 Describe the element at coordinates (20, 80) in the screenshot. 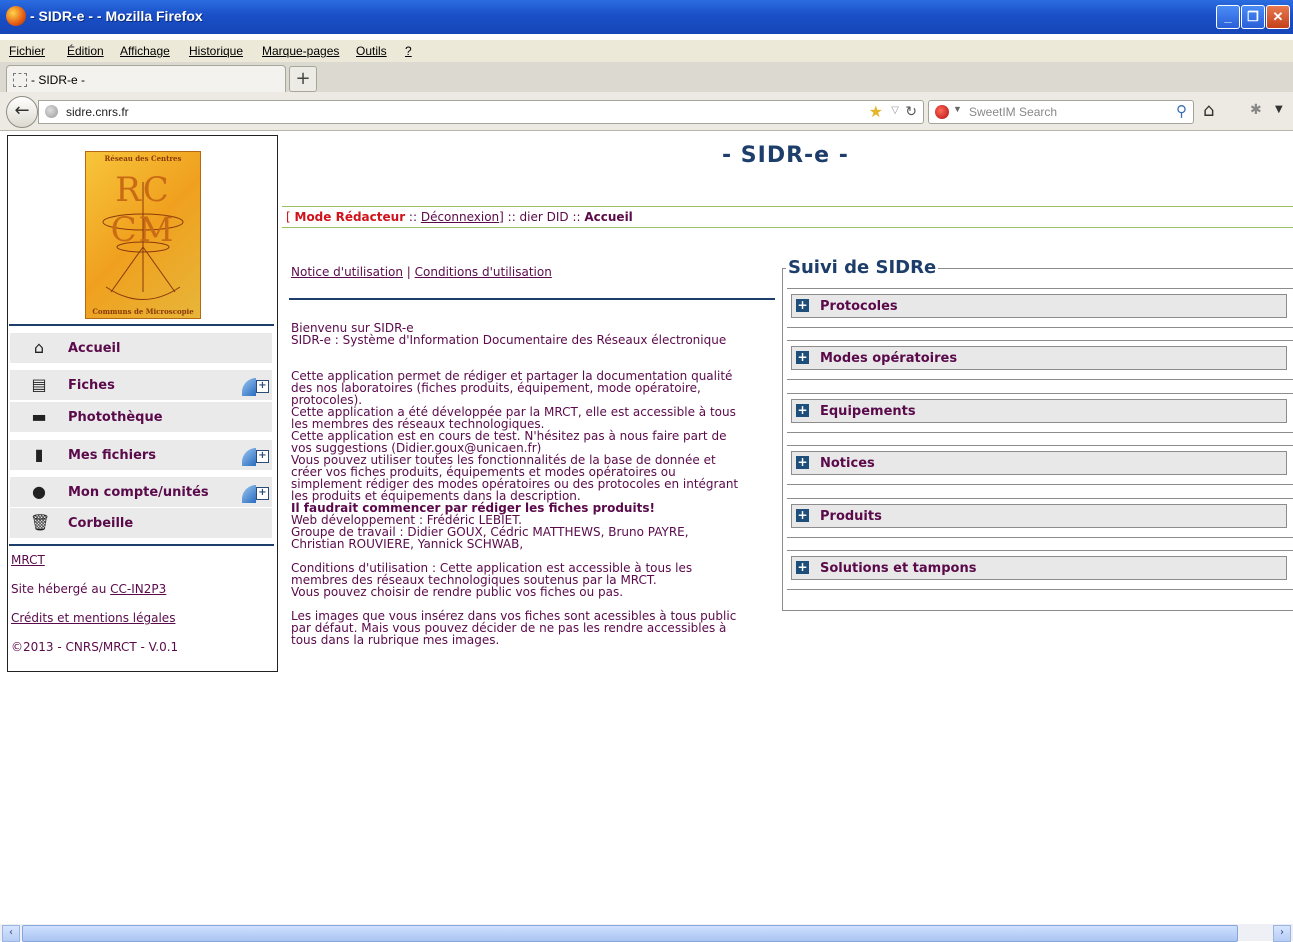

I see `tab-favicon-icon` at that location.